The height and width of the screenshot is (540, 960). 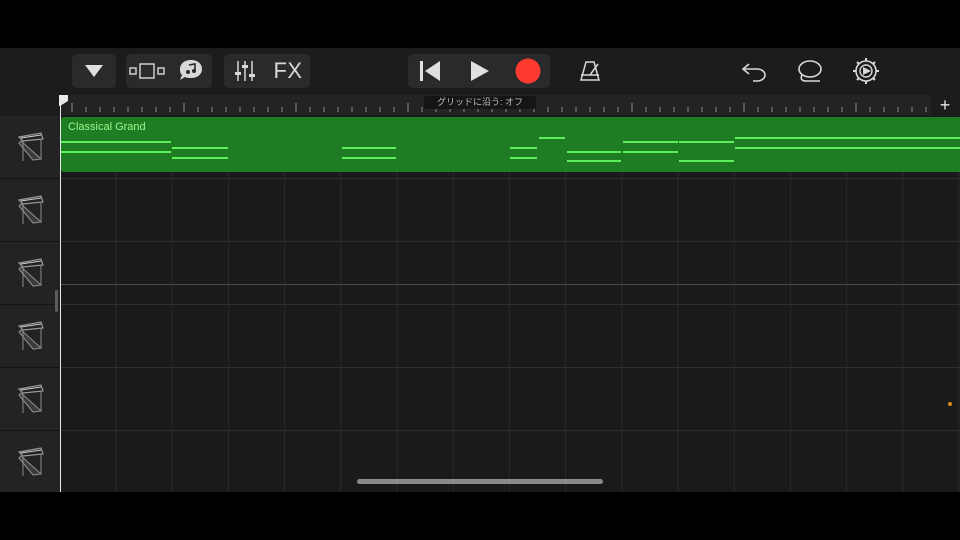 I want to click on snap-to-grid-label: グリッドに沿う: オフ, so click(x=480, y=102).